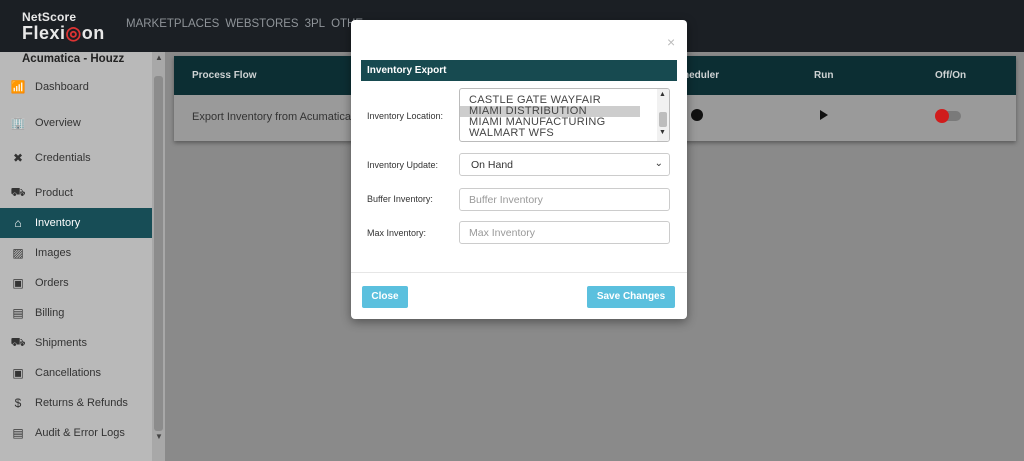  I want to click on sidebar-item-returns: $ Returns & Refunds, so click(76, 403).